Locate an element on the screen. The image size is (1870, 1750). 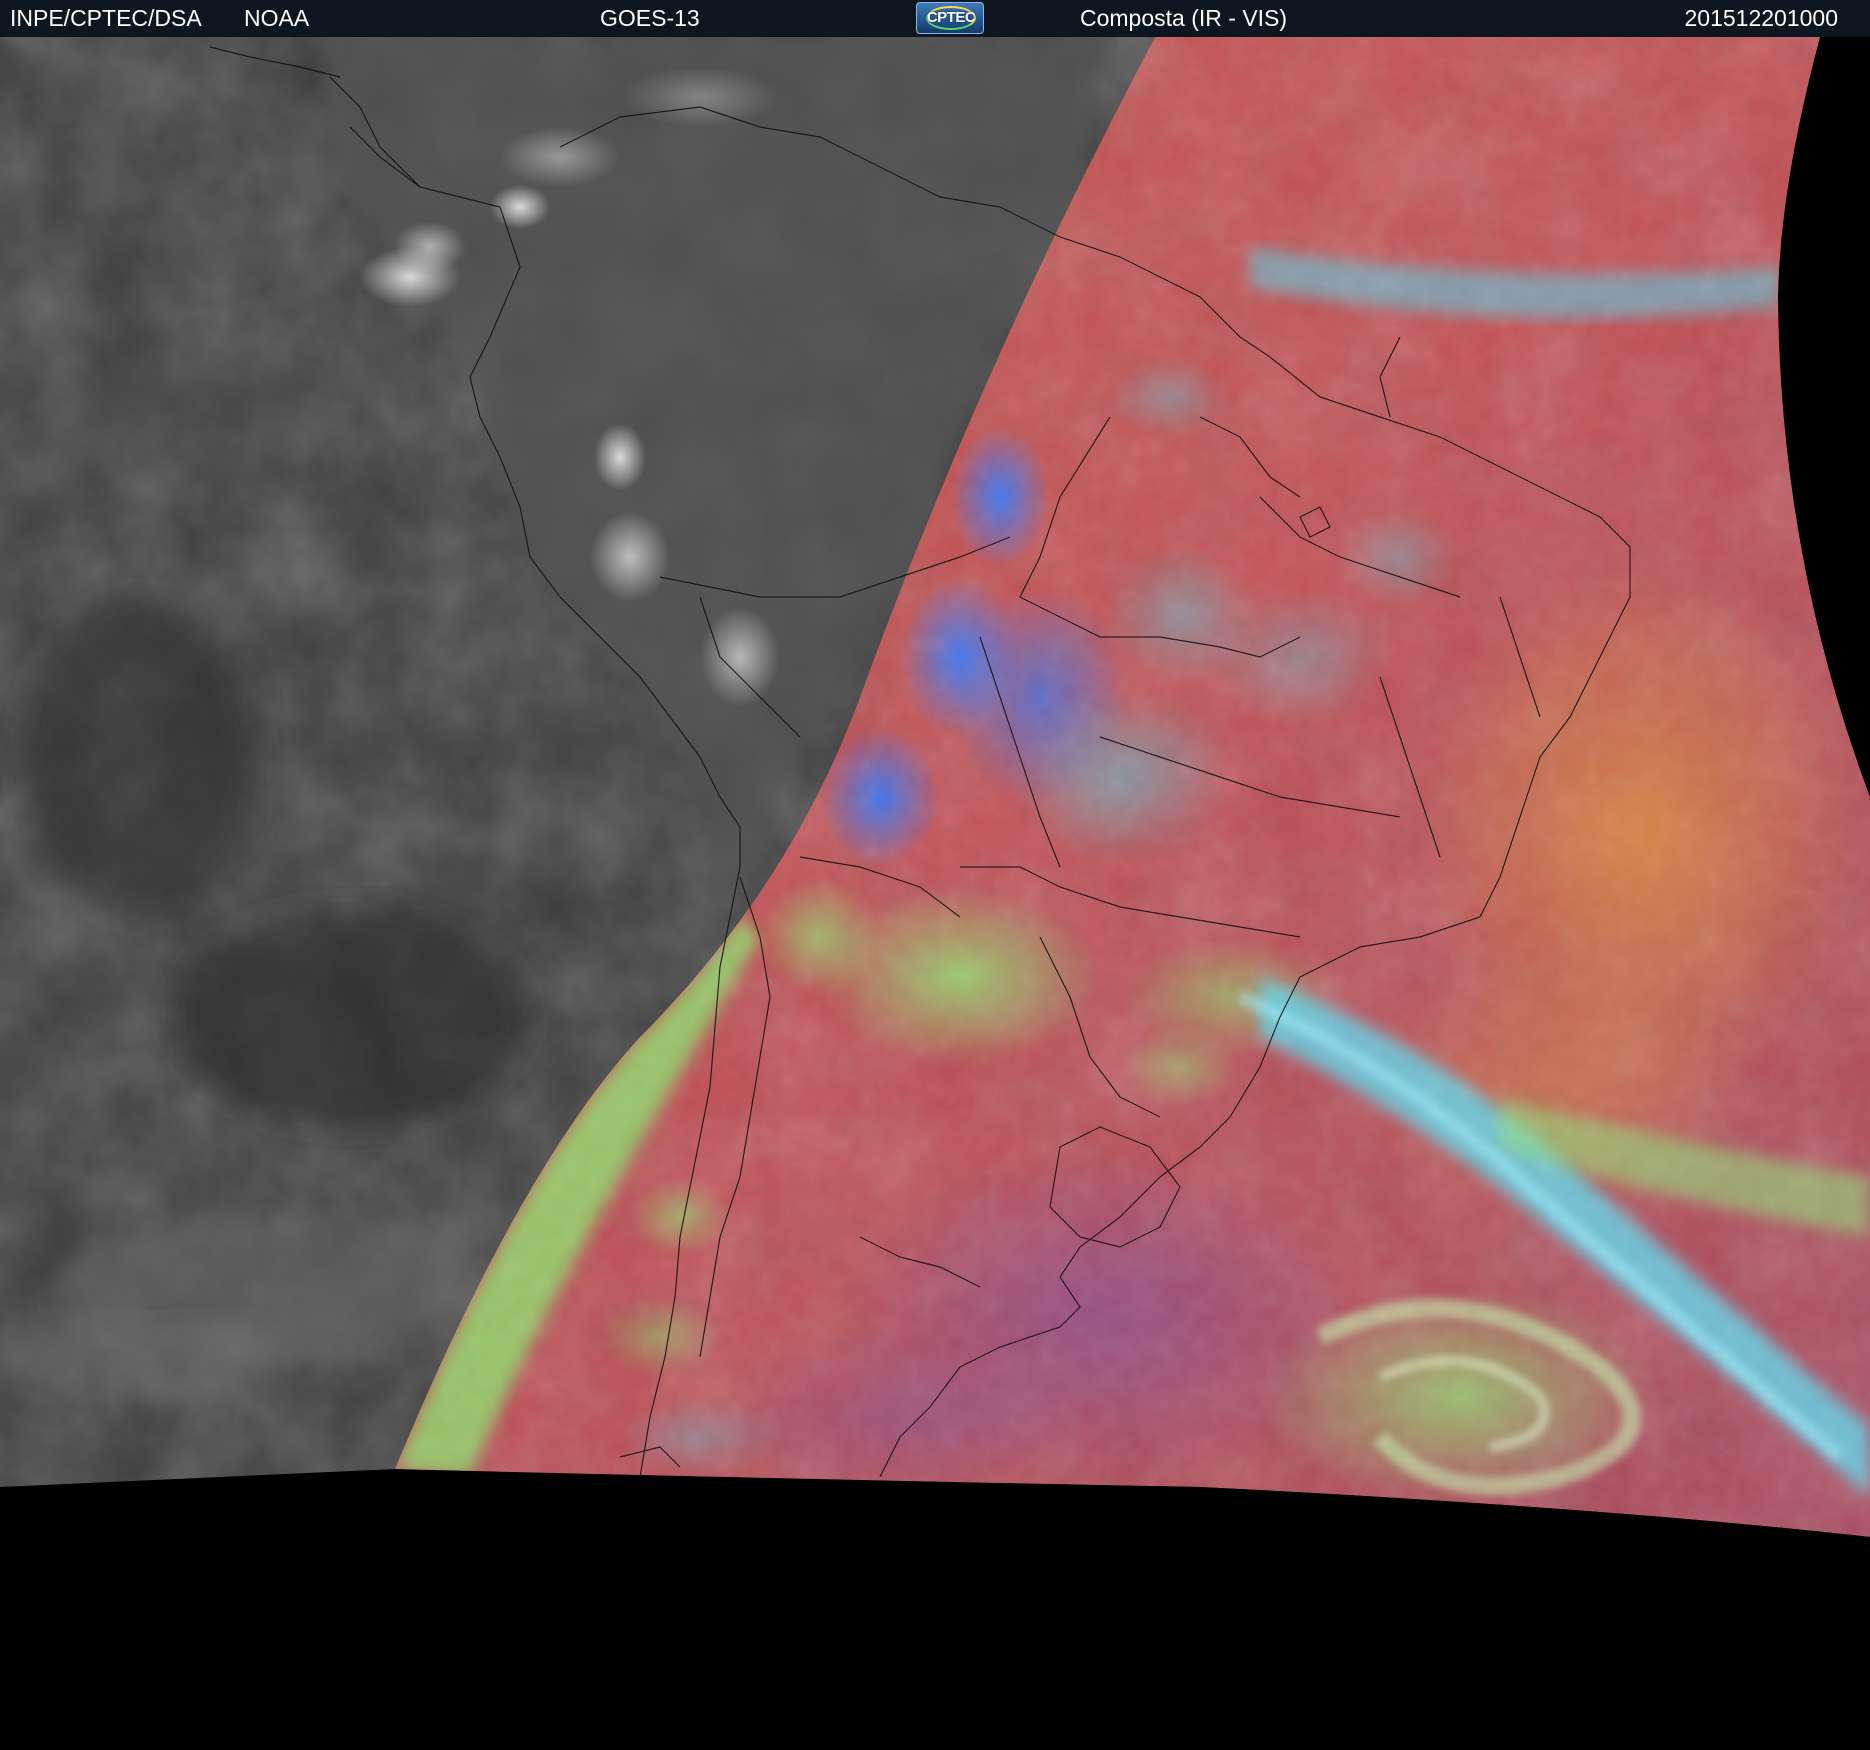
agency-label: INPE/CPTEC/DSA is located at coordinates (106, 18).